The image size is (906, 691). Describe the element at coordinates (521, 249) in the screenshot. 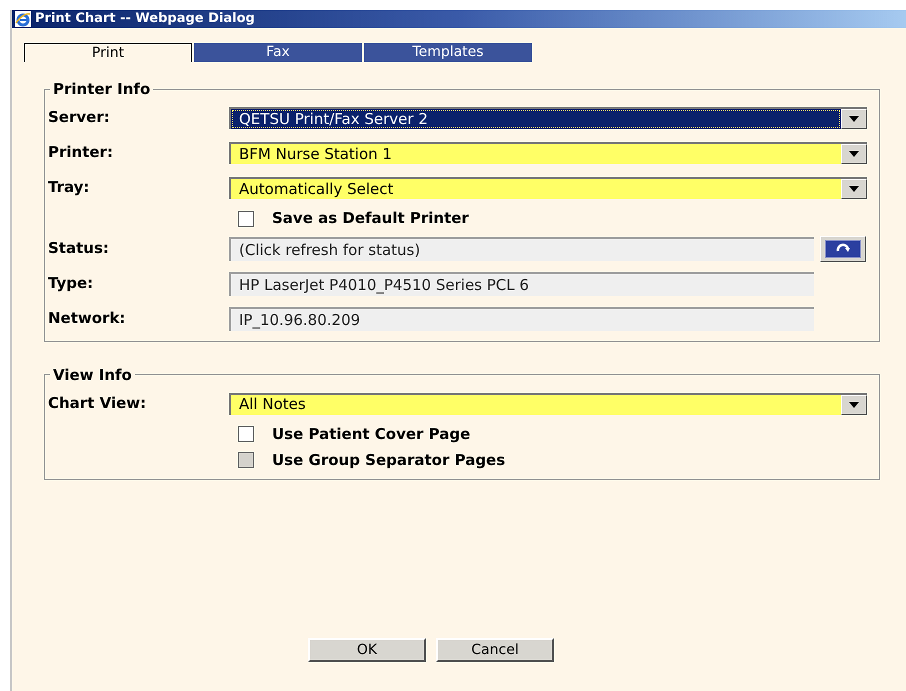

I see `status-field: (Click refresh for status)` at that location.